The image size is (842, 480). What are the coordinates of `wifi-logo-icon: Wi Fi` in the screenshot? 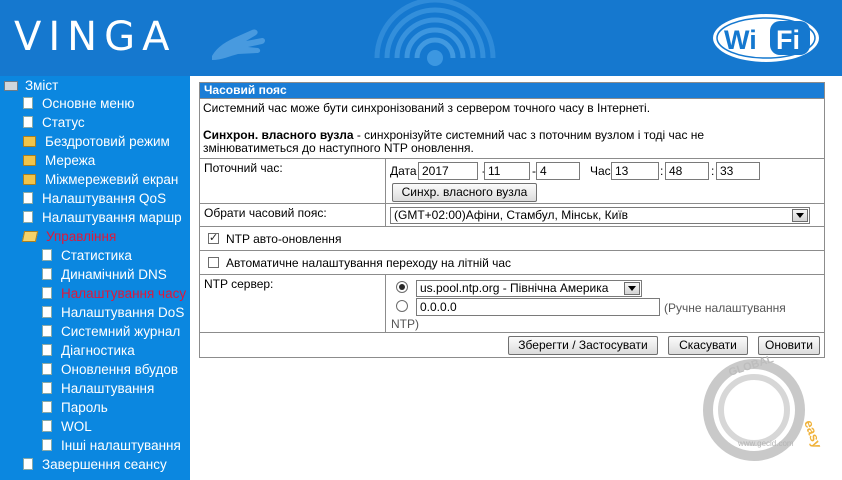 It's located at (766, 38).